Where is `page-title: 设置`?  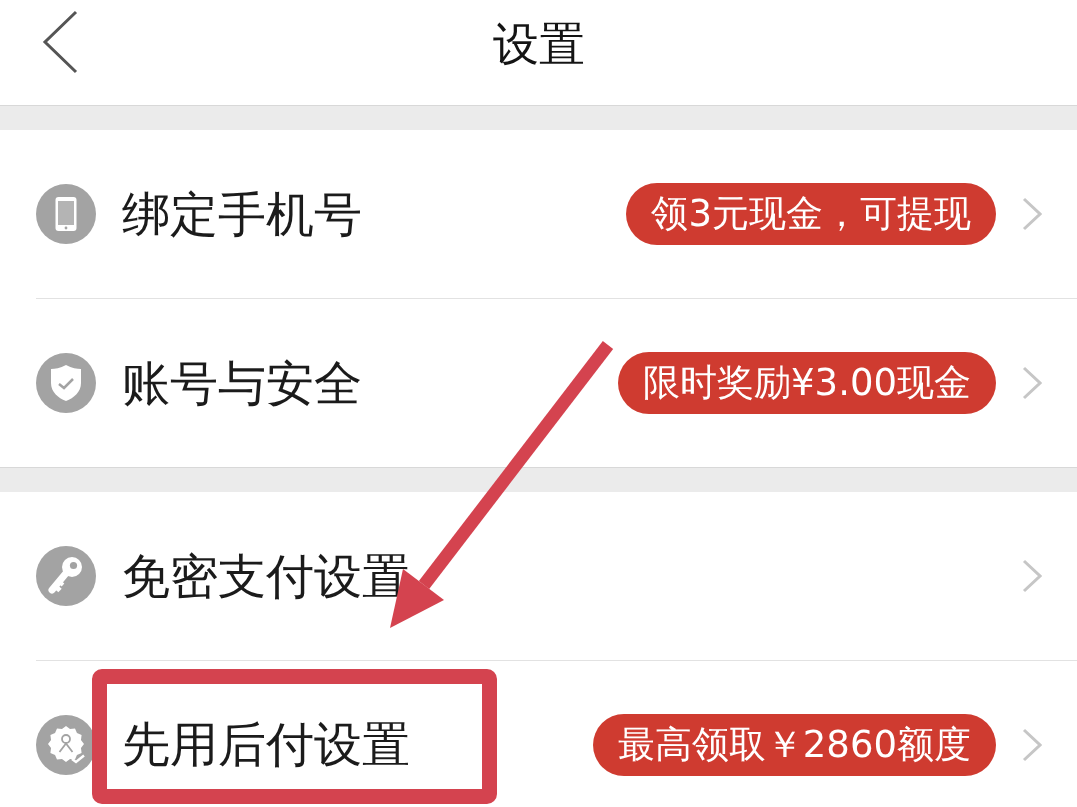
page-title: 设置 is located at coordinates (538, 44).